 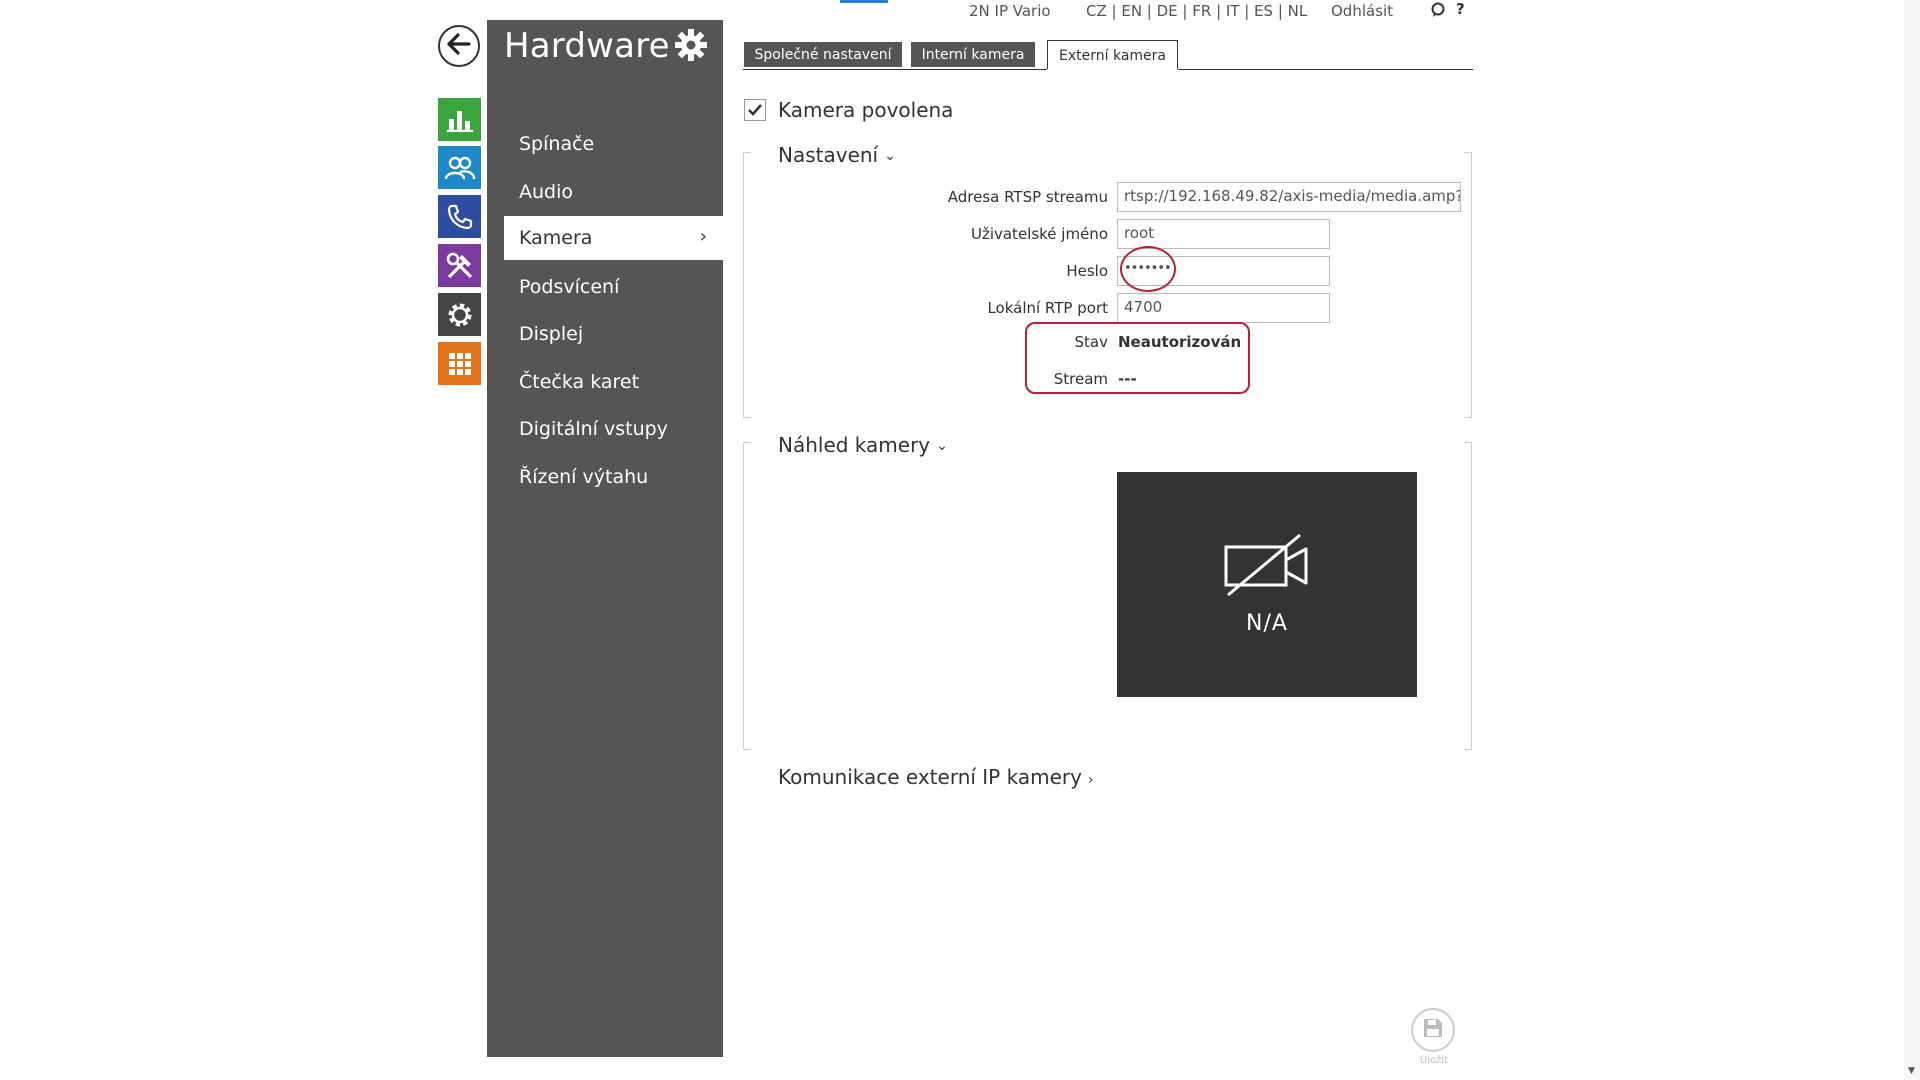 I want to click on sidebar-item-rizeni-vytahu: Řízení výtahu, so click(x=613, y=477).